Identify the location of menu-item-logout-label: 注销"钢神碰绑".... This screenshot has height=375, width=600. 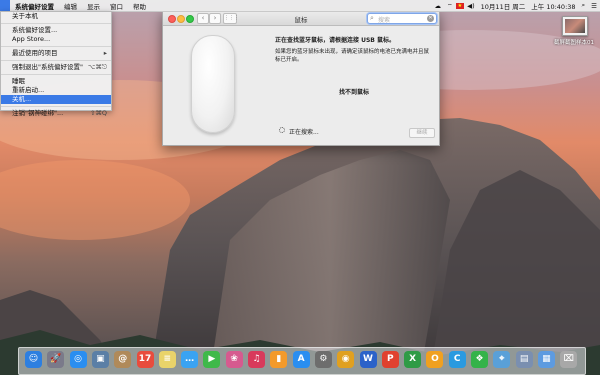
(38, 113).